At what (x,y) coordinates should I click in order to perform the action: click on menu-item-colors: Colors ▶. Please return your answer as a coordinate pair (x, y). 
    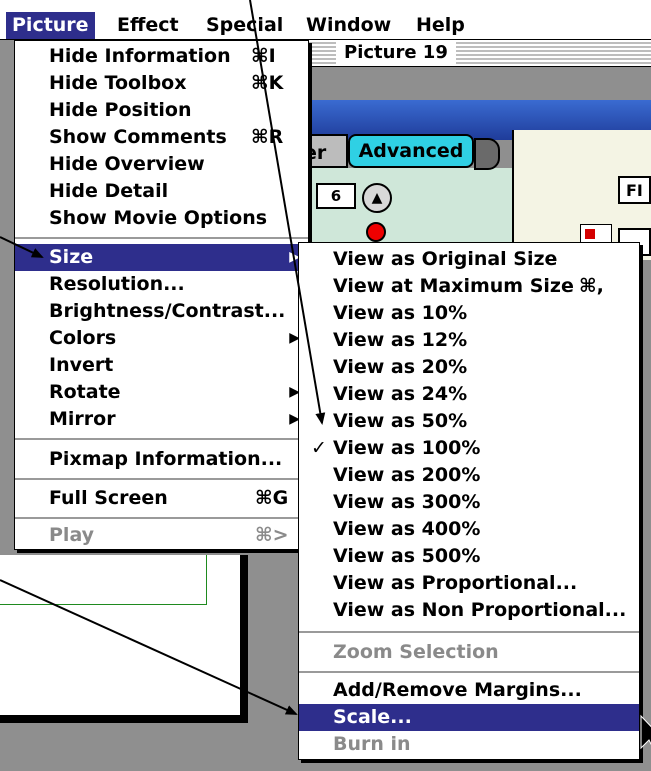
    Looking at the image, I should click on (161, 338).